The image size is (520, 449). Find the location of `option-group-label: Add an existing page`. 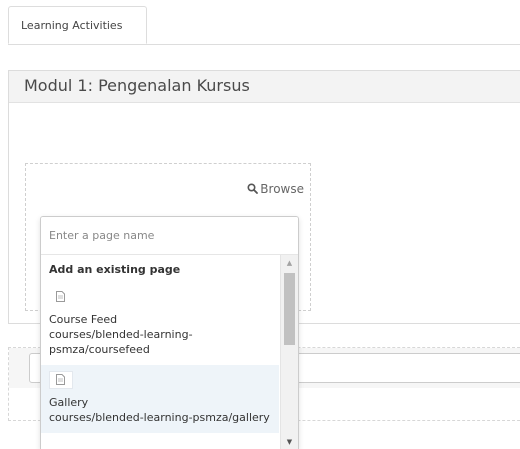

option-group-label: Add an existing page is located at coordinates (115, 269).